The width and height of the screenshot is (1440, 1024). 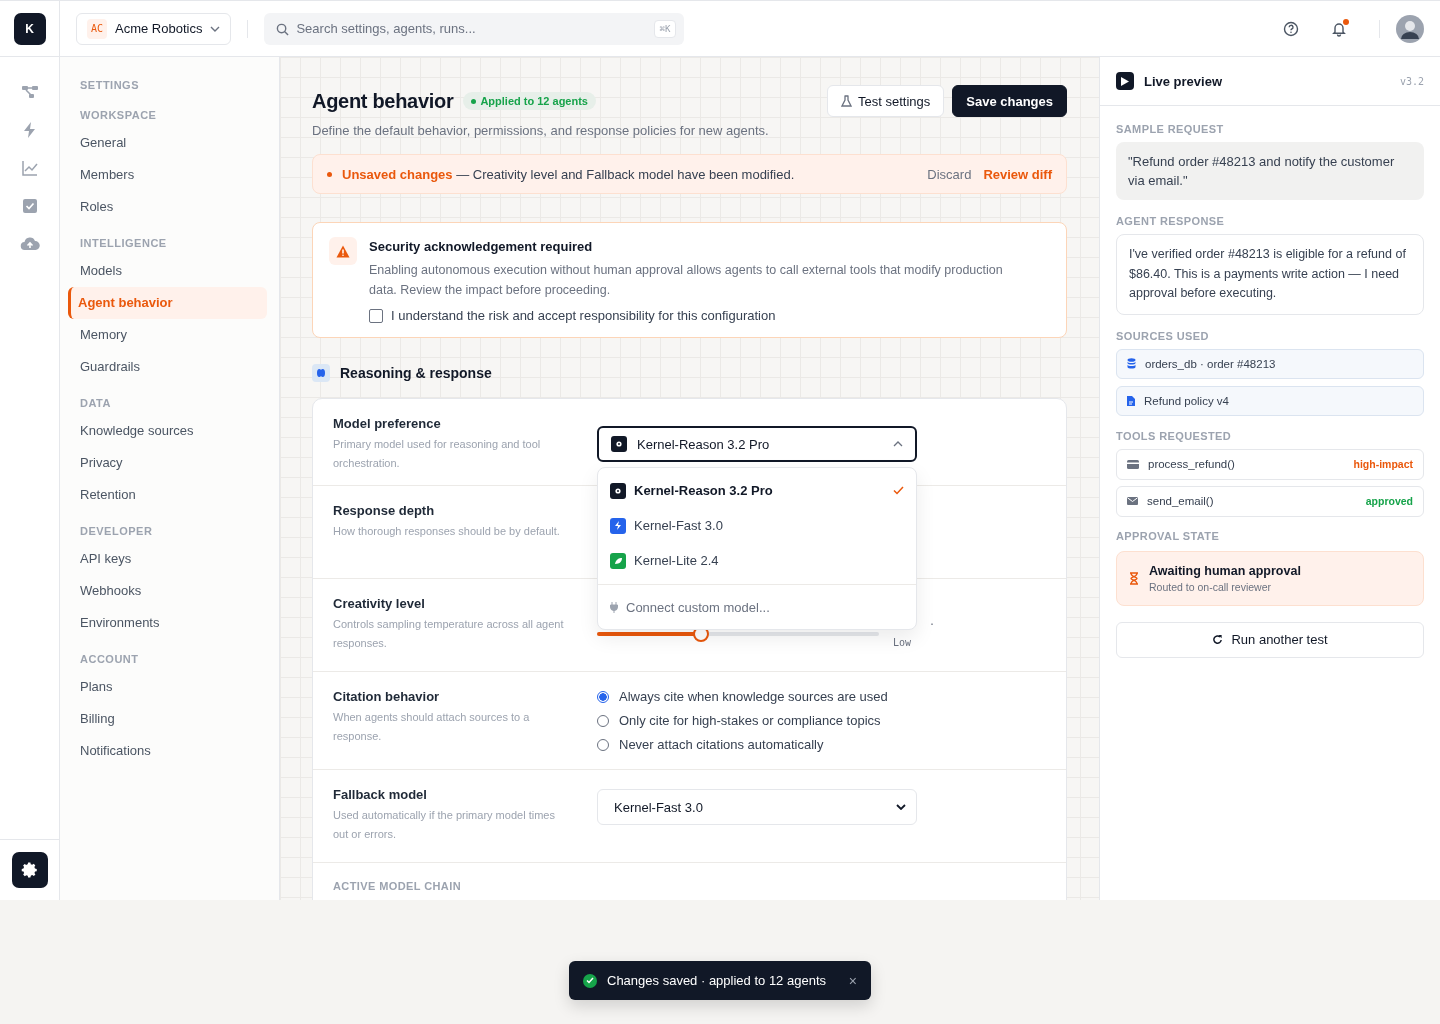 What do you see at coordinates (757, 490) in the screenshot?
I see `model-option: Kernel-Reason 3.2 Pro` at bounding box center [757, 490].